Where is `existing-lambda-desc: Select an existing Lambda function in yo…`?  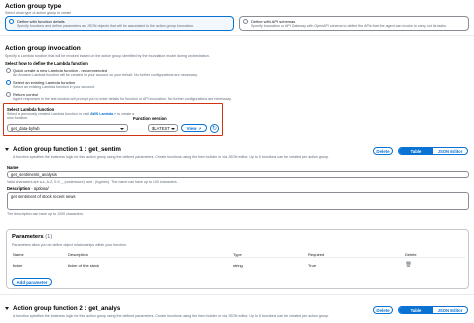
existing-lambda-desc: Select an existing Lambda function in yo… is located at coordinates (54, 87).